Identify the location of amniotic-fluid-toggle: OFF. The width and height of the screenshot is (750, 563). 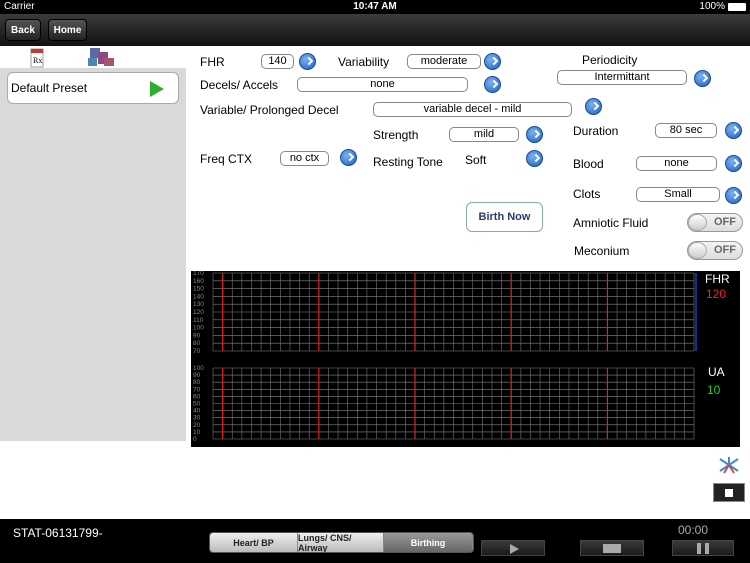
(715, 222).